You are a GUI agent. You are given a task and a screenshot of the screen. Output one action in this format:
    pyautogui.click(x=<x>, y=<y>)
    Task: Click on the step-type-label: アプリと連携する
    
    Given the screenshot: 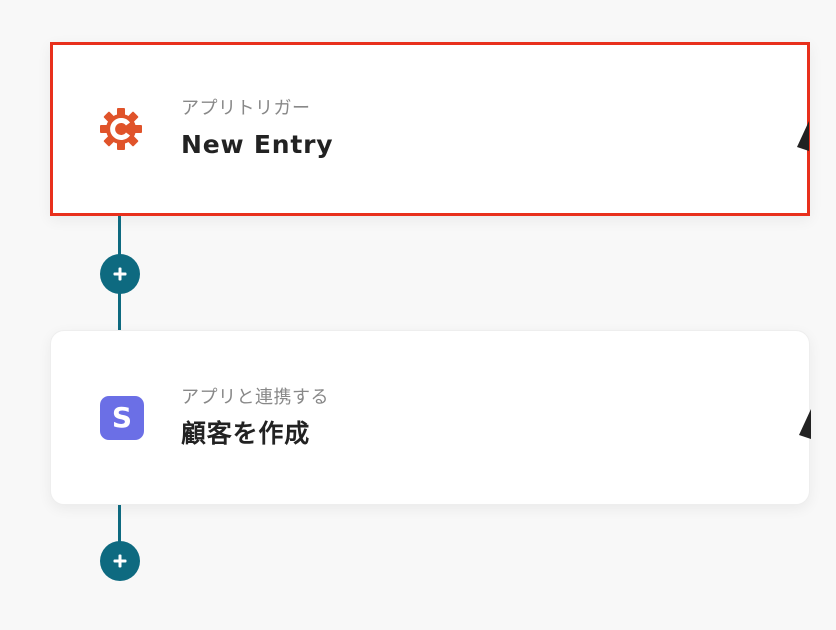 What is the action you would take?
    pyautogui.click(x=255, y=397)
    